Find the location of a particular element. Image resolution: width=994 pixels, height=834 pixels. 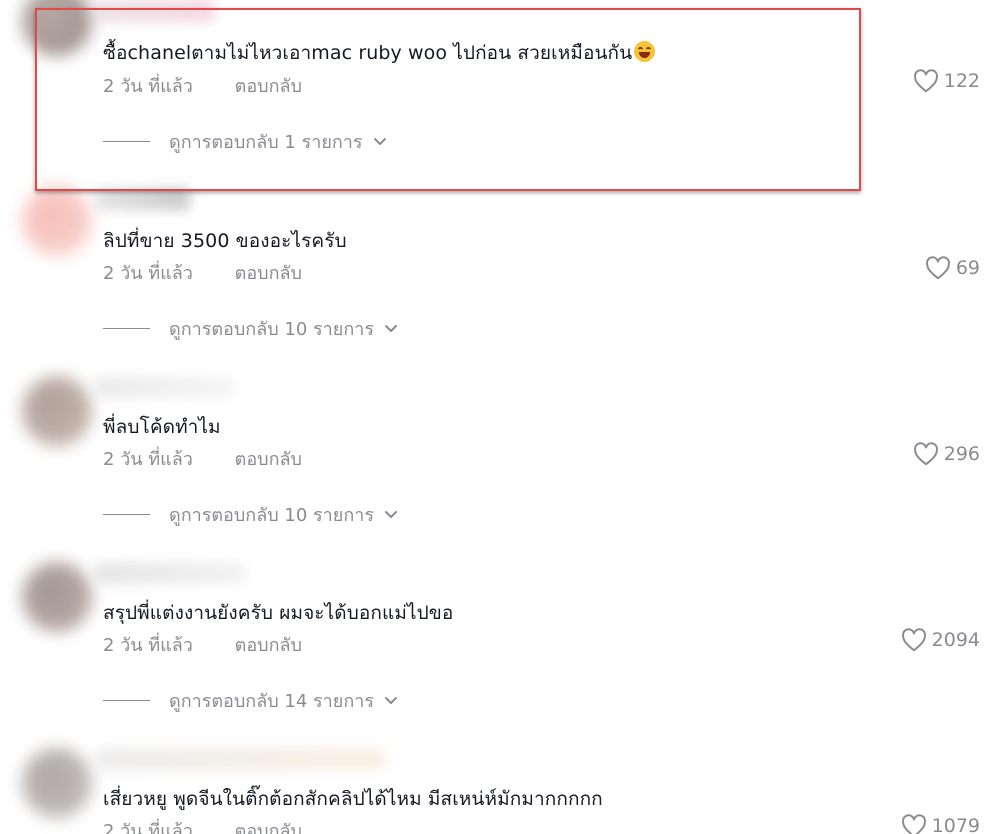

like-count: 122 is located at coordinates (961, 81).